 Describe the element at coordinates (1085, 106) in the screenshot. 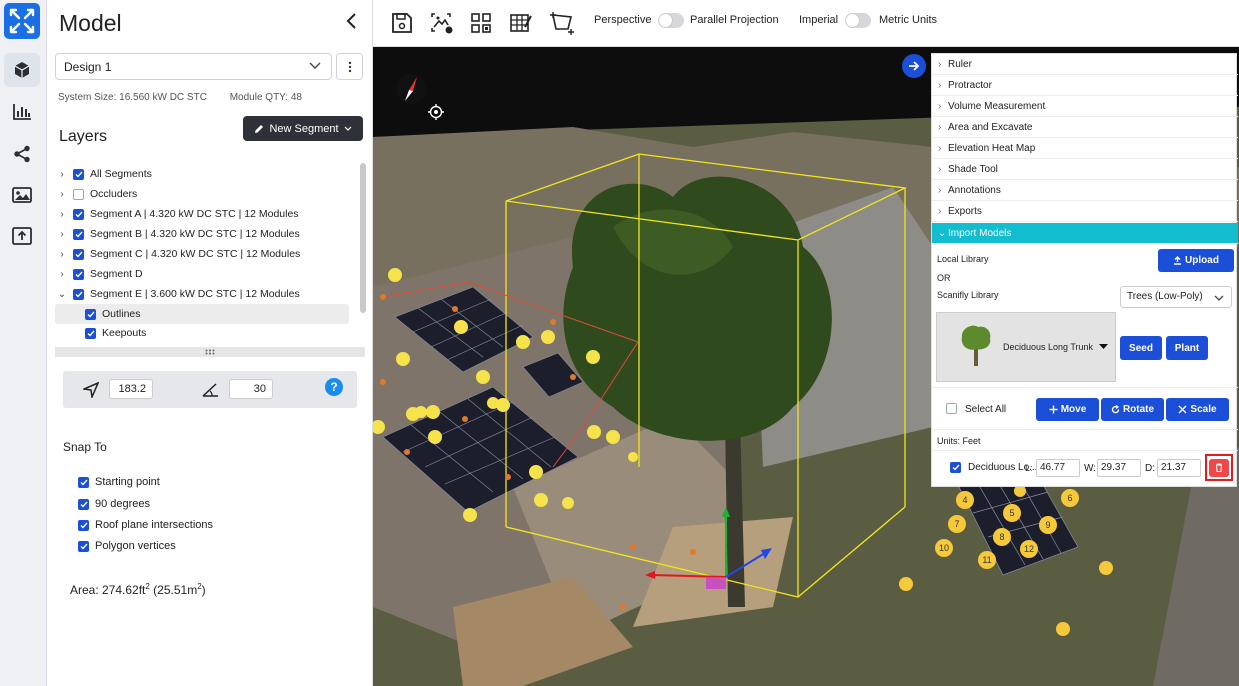

I see `tool-volume-measurement: › Volume Measurement` at that location.